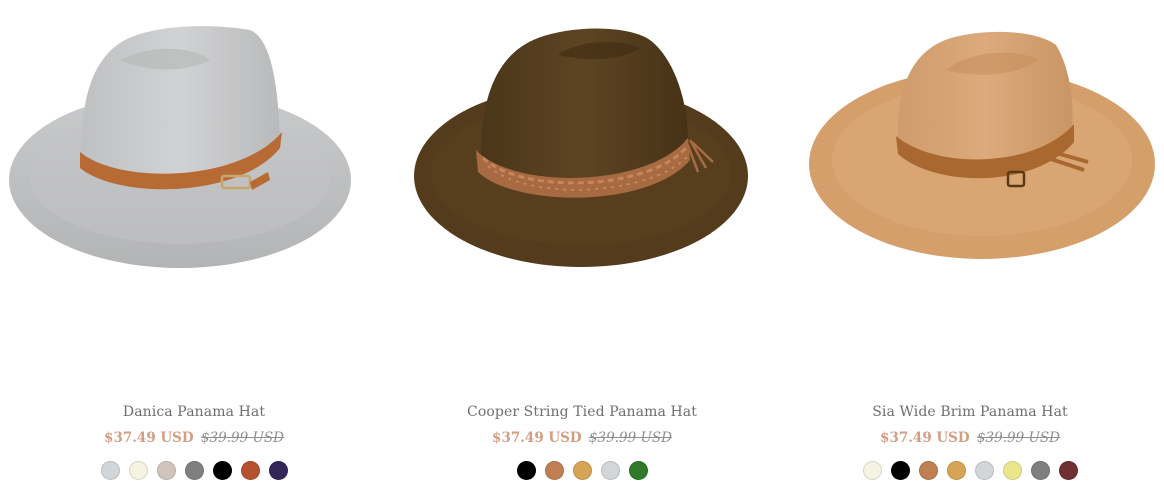 The height and width of the screenshot is (493, 1164). Describe the element at coordinates (970, 412) in the screenshot. I see `product-title: Sia Wide Brim Panama Hat` at that location.